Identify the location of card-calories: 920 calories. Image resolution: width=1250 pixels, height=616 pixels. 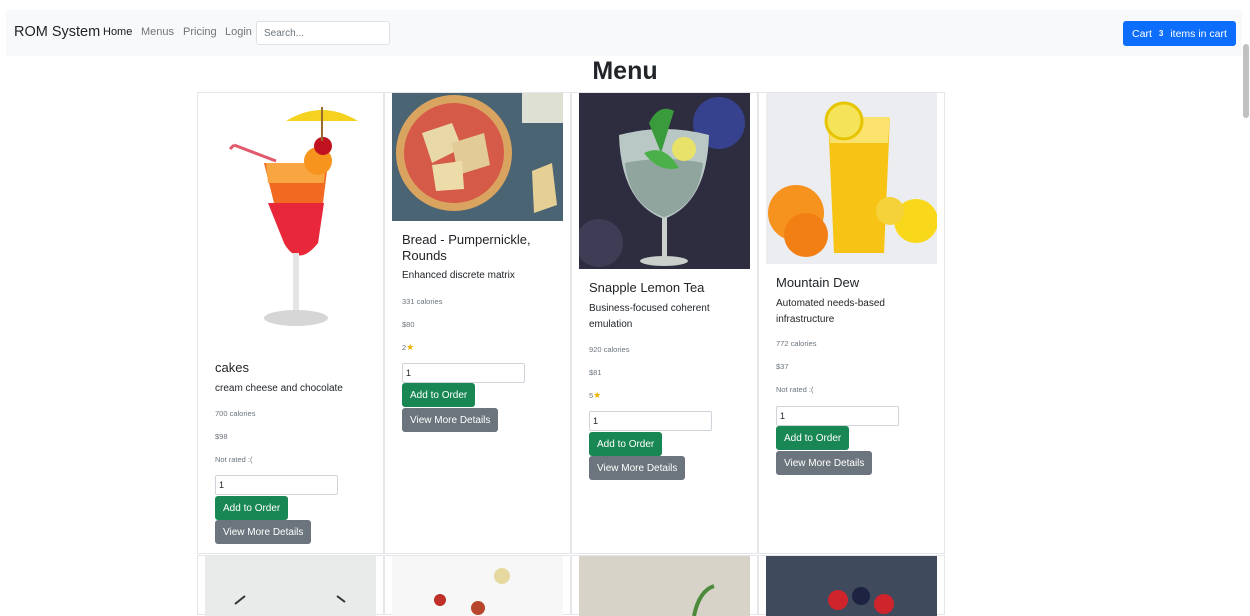
(609, 349).